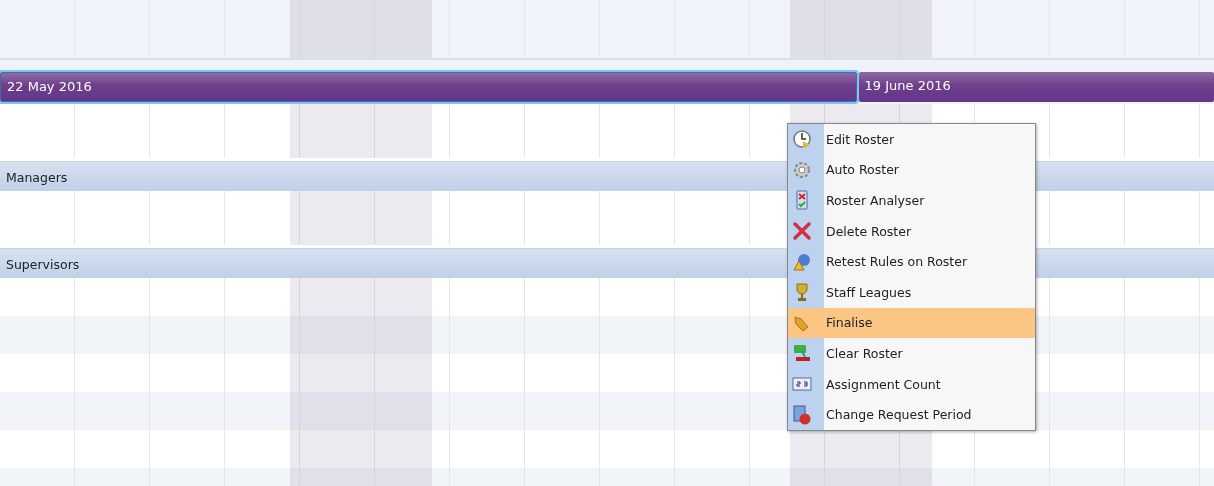 This screenshot has width=1214, height=486. What do you see at coordinates (911, 323) in the screenshot?
I see `menu-item: Finalise` at bounding box center [911, 323].